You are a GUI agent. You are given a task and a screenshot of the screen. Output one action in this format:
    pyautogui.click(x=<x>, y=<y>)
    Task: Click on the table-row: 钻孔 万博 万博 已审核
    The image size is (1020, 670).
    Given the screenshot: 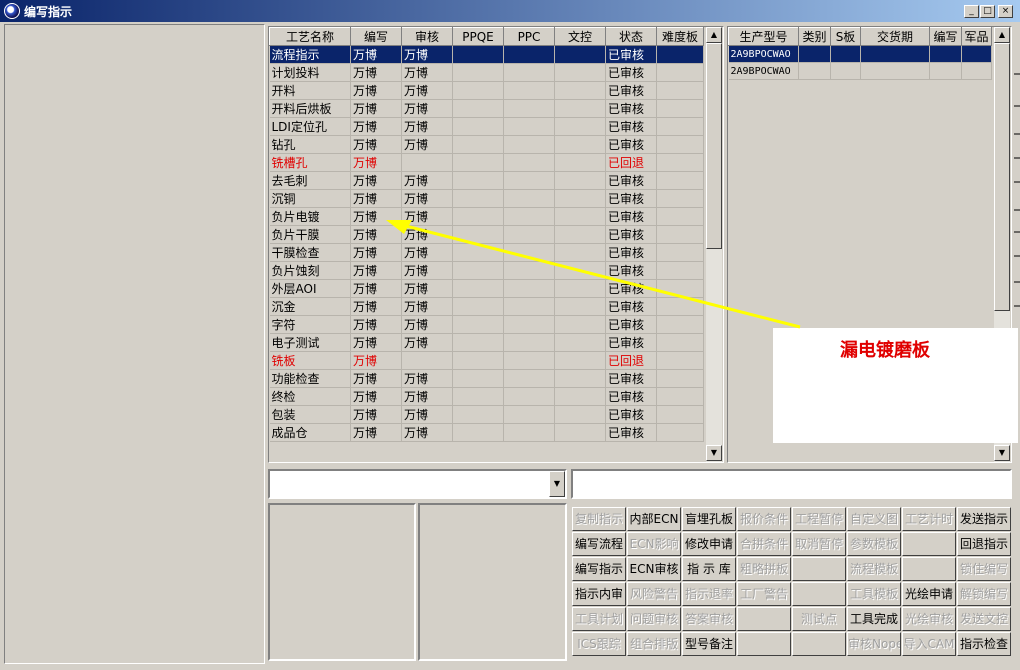 What is the action you would take?
    pyautogui.click(x=486, y=144)
    